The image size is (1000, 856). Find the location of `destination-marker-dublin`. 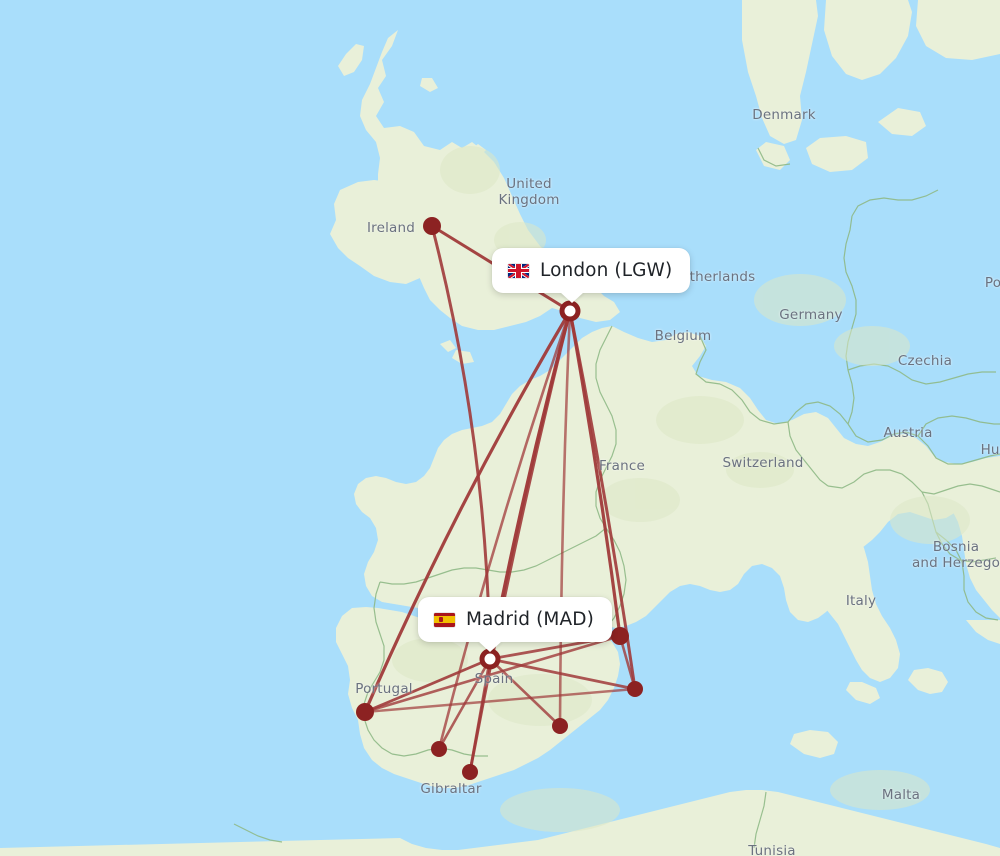

destination-marker-dublin is located at coordinates (432, 226).